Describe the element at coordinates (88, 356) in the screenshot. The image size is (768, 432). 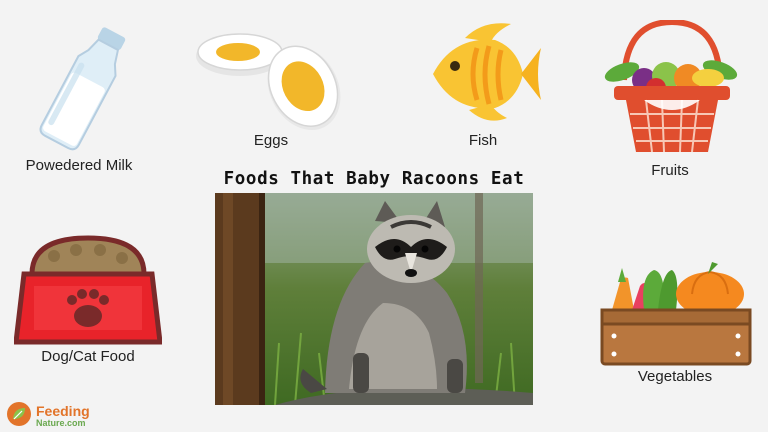
I see `pet-food-label: Dog/Cat Food` at that location.